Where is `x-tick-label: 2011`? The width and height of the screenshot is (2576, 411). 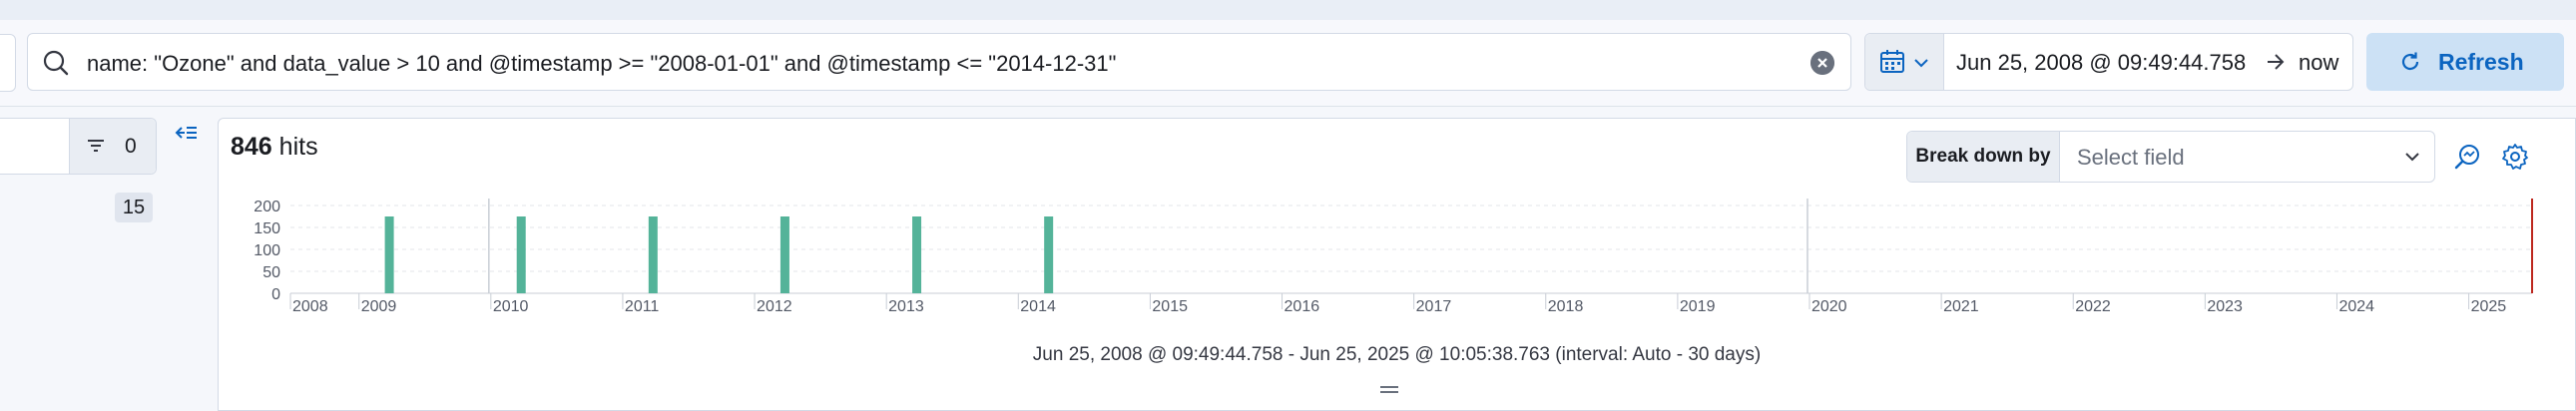
x-tick-label: 2011 is located at coordinates (642, 307).